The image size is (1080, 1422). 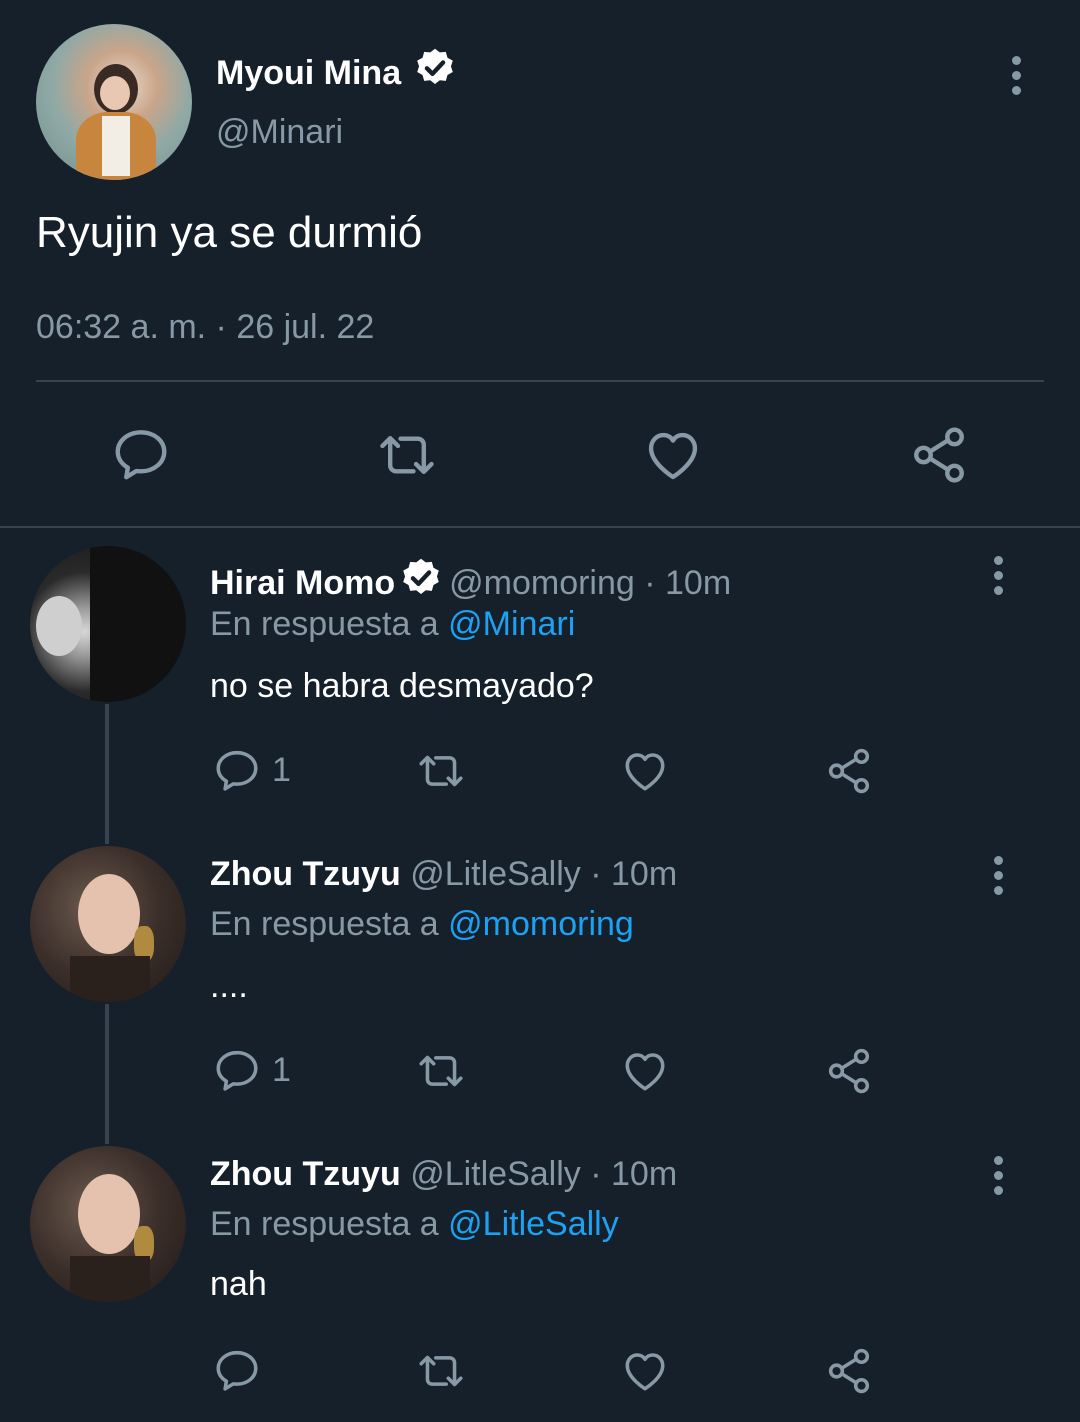 I want to click on divider, so click(x=540, y=381).